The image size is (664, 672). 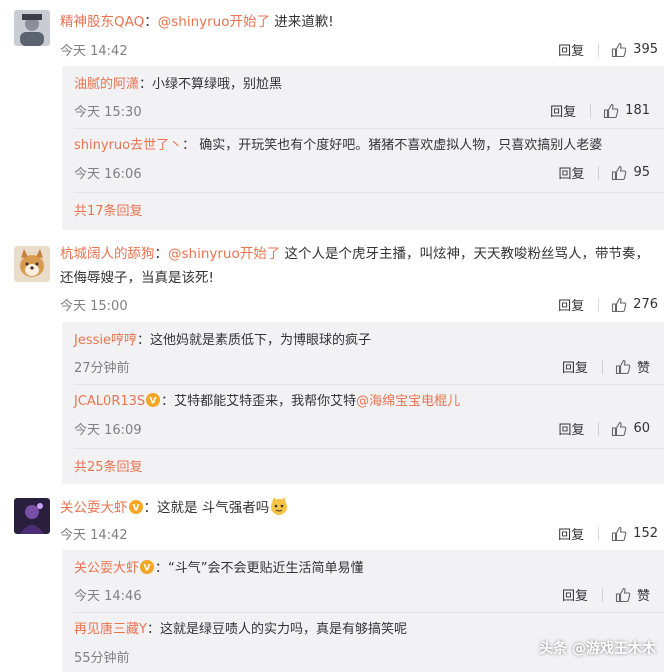 What do you see at coordinates (630, 173) in the screenshot?
I see `like-button: 95` at bounding box center [630, 173].